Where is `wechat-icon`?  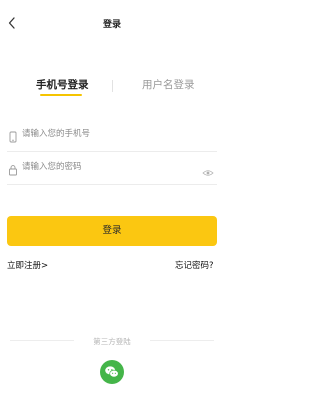 wechat-icon is located at coordinates (112, 372).